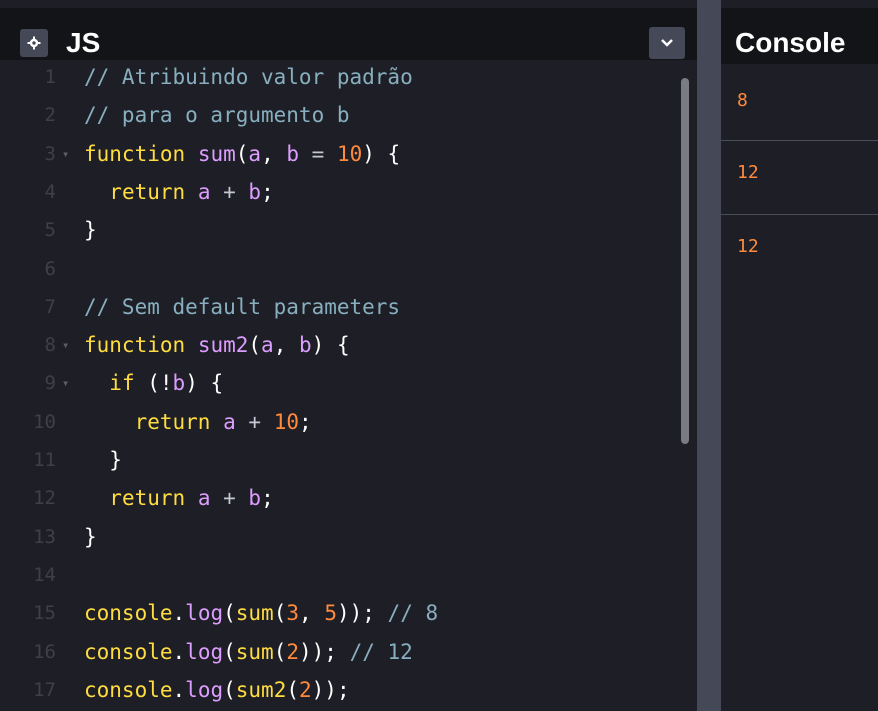 The width and height of the screenshot is (878, 711). What do you see at coordinates (204, 613) in the screenshot?
I see `code-token: log` at bounding box center [204, 613].